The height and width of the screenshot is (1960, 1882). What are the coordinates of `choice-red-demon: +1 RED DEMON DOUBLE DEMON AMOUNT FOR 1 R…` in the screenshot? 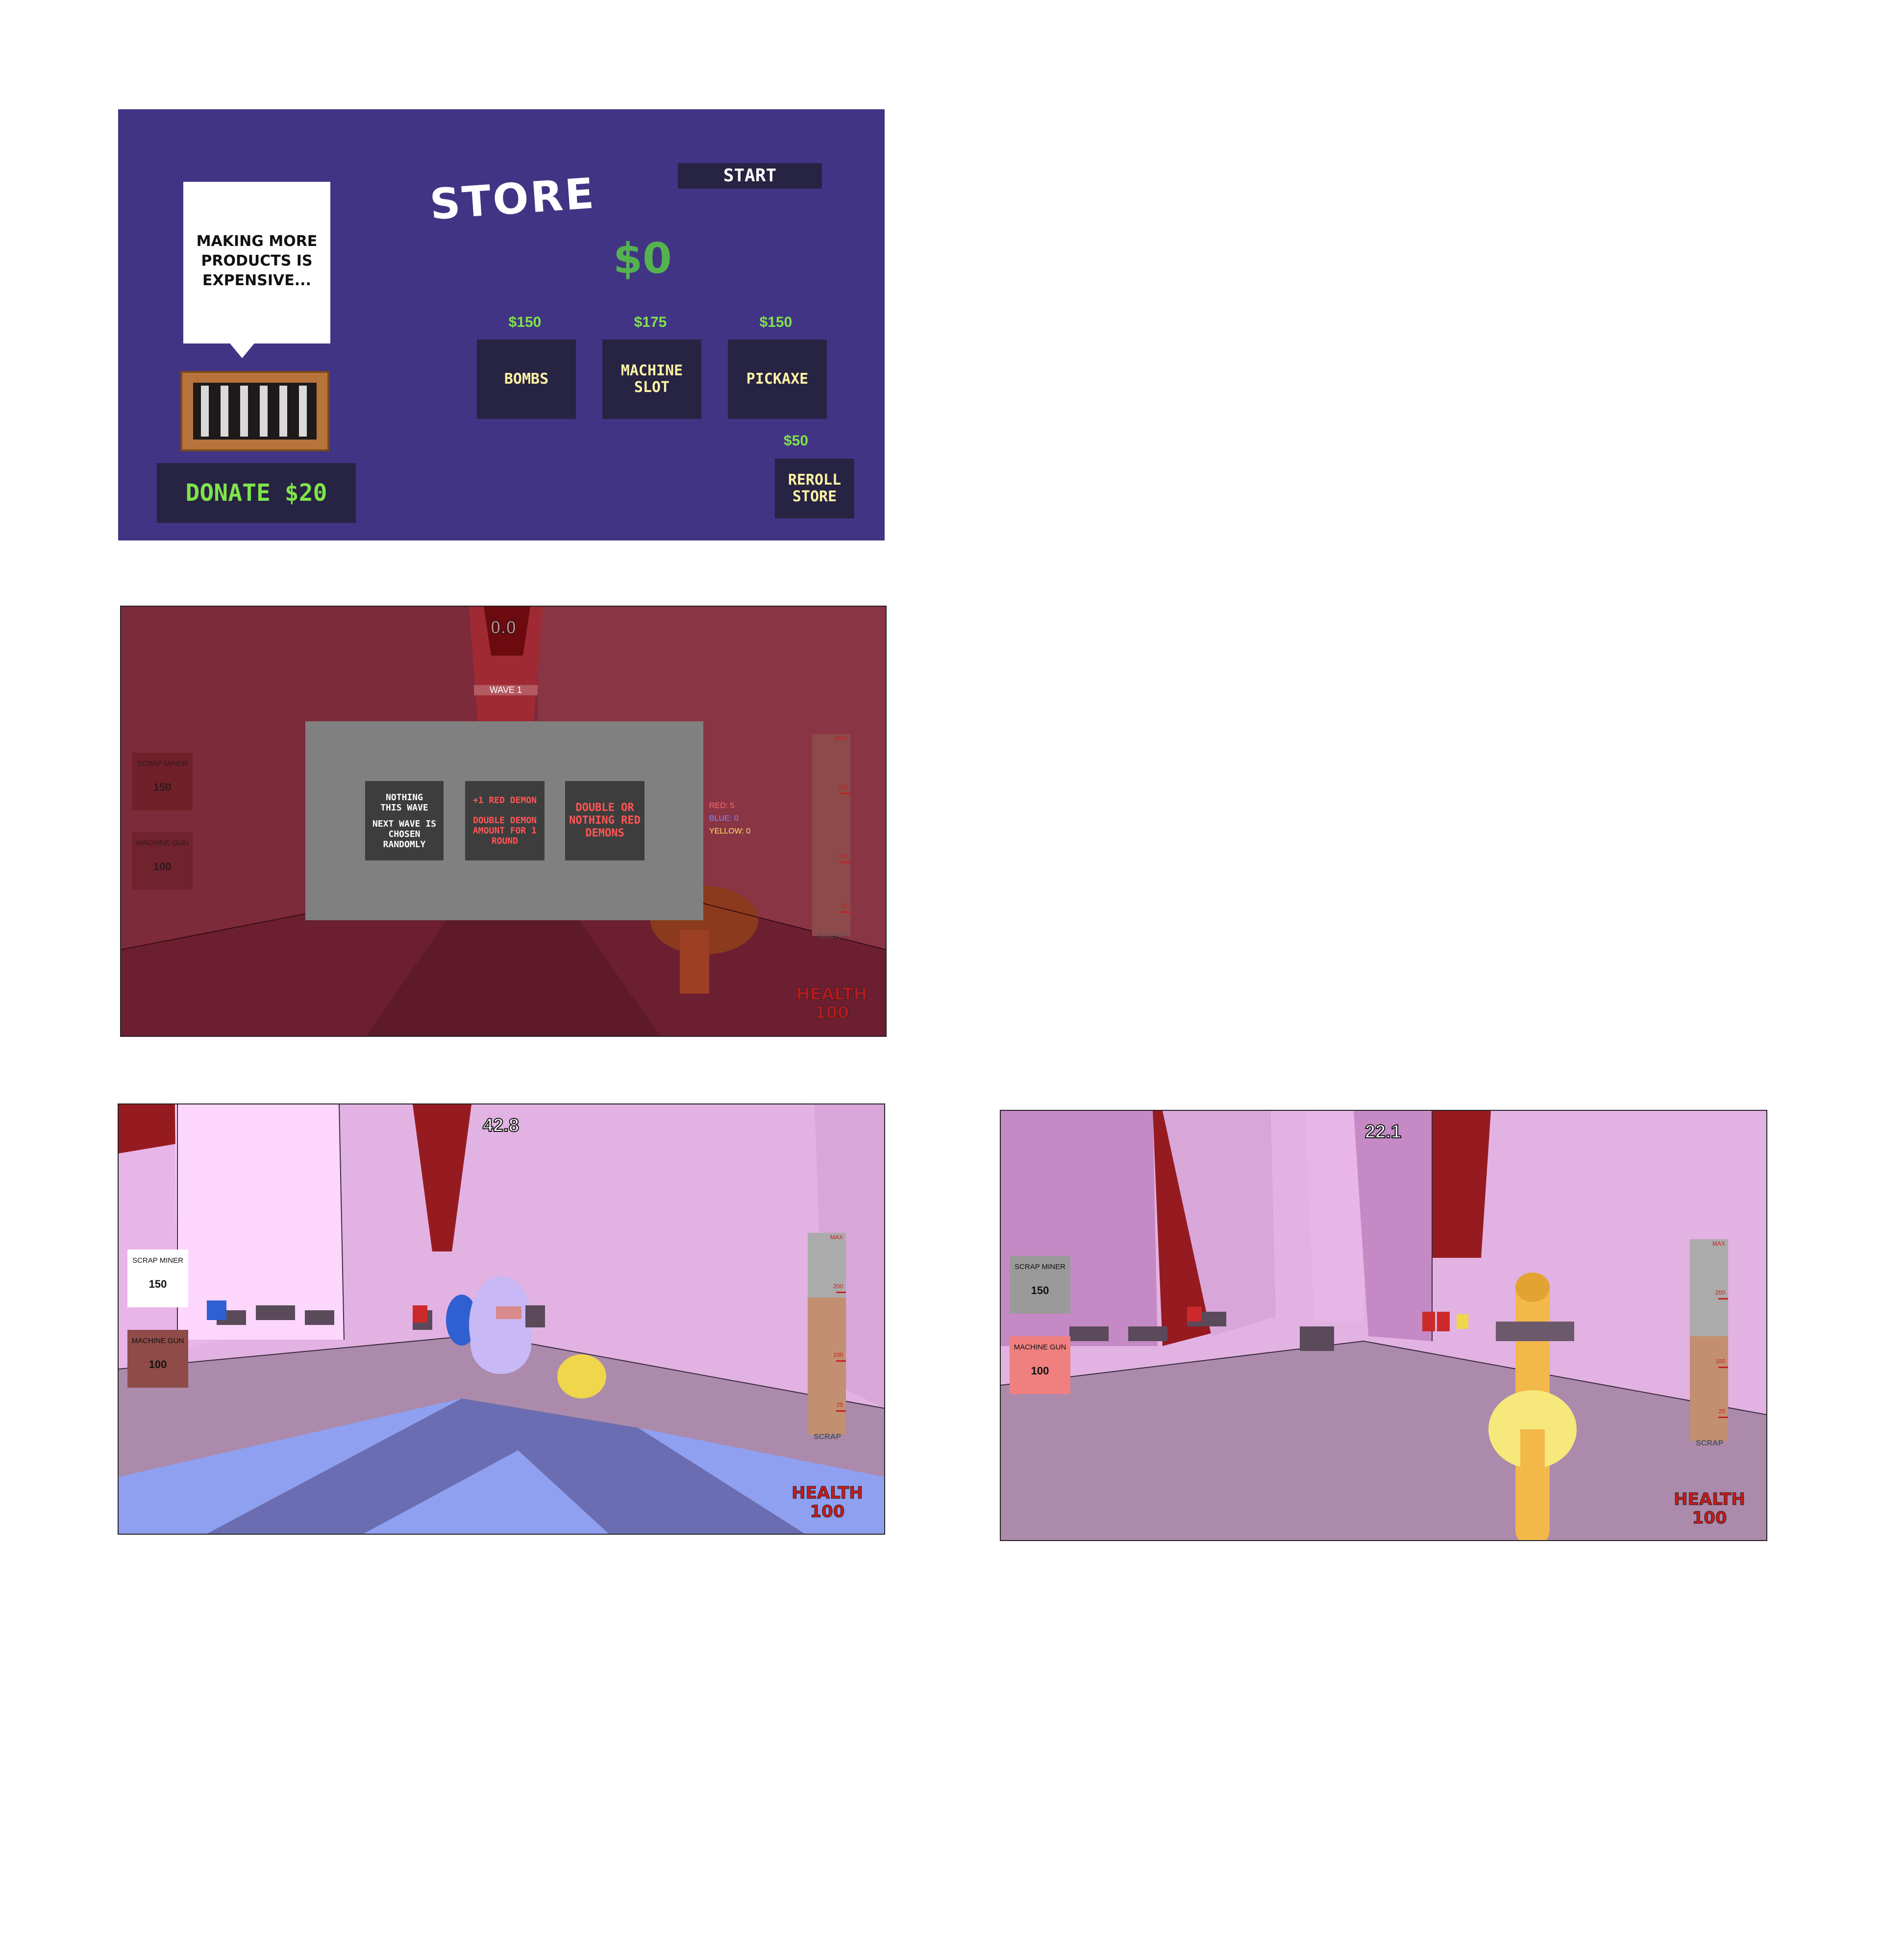 It's located at (505, 820).